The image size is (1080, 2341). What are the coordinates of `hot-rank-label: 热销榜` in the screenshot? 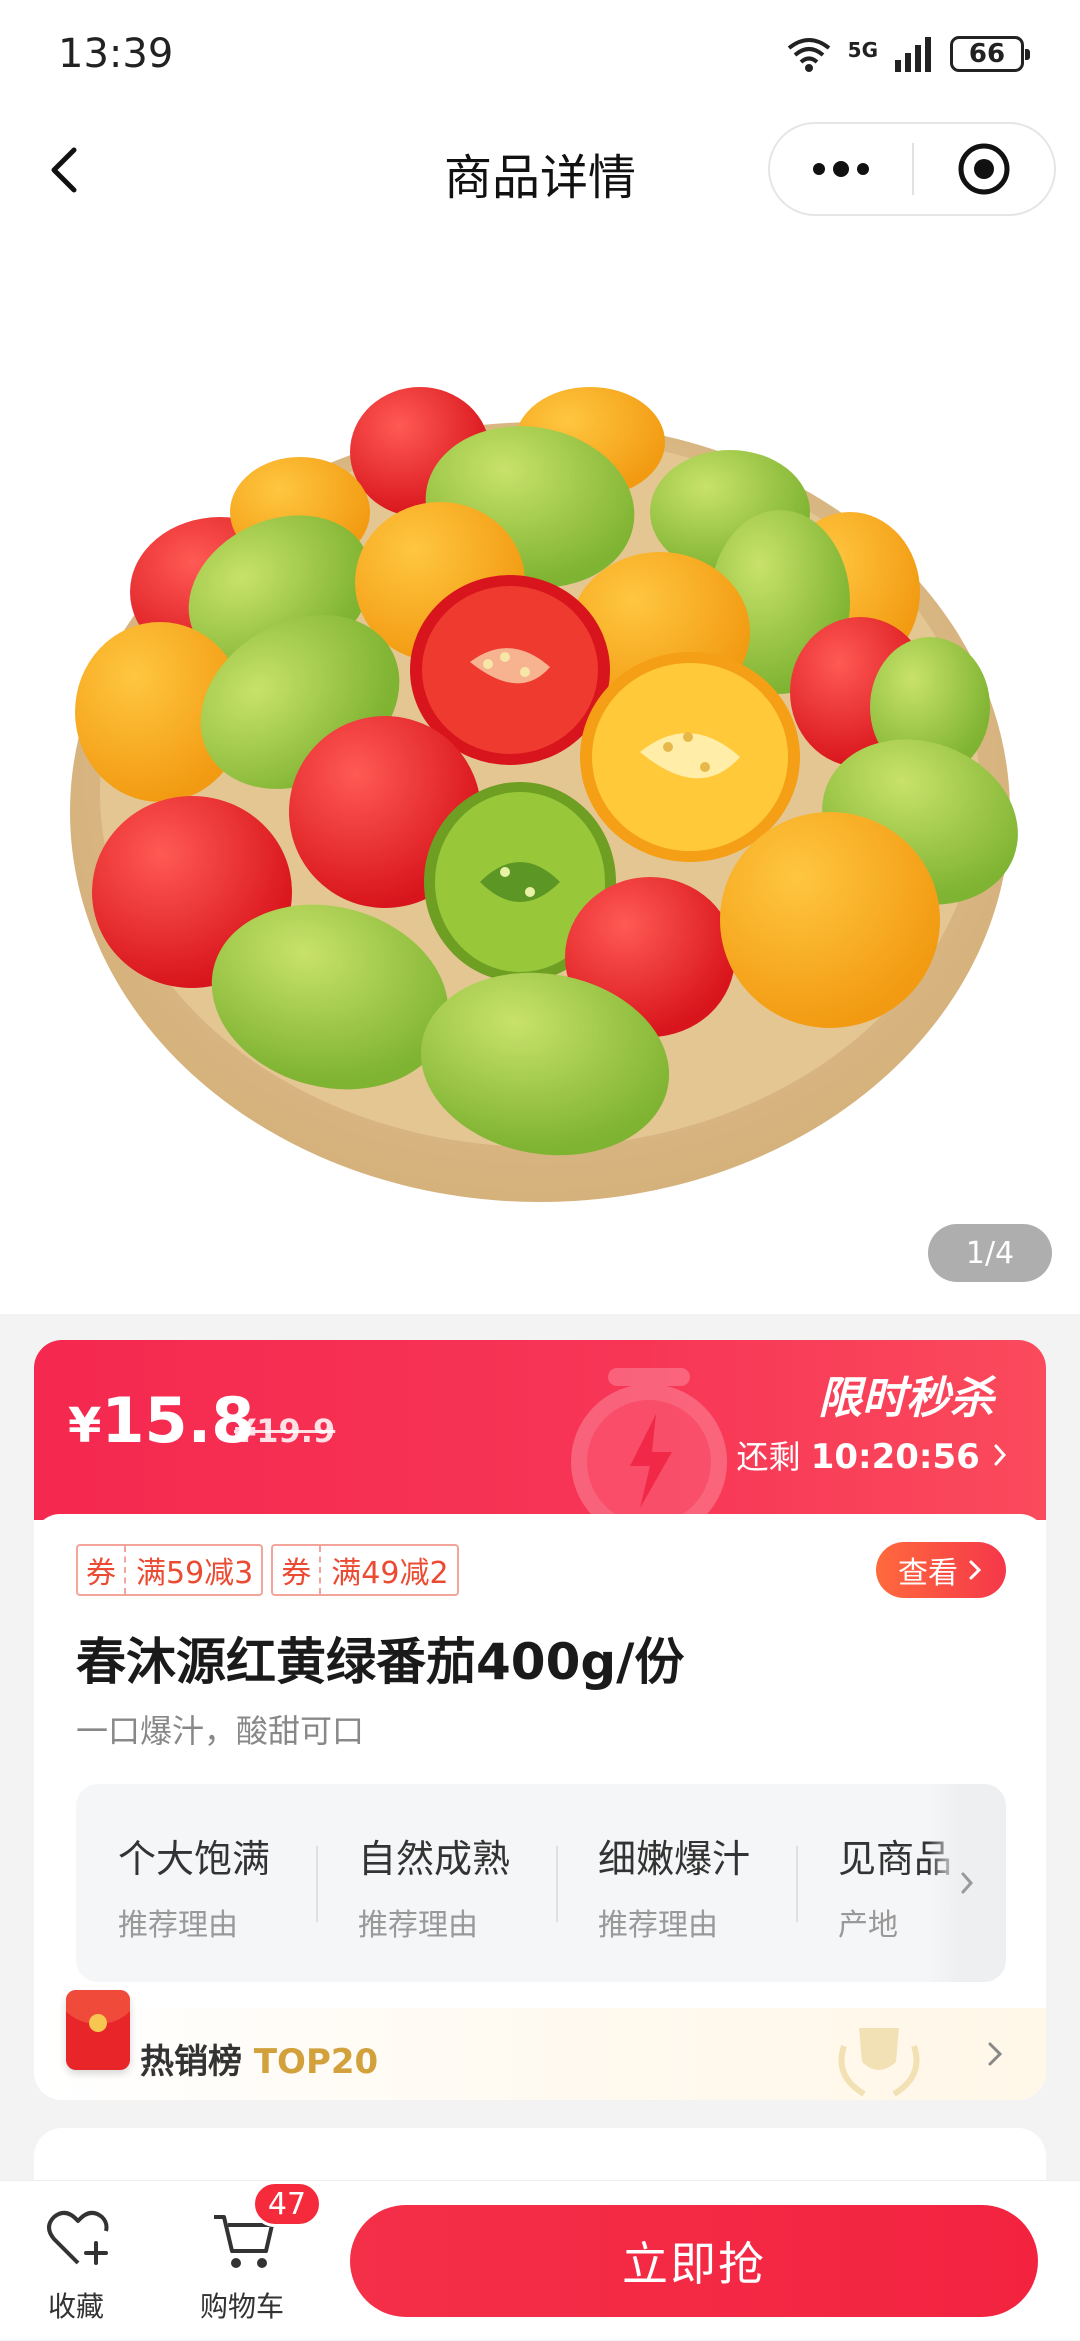 It's located at (191, 2062).